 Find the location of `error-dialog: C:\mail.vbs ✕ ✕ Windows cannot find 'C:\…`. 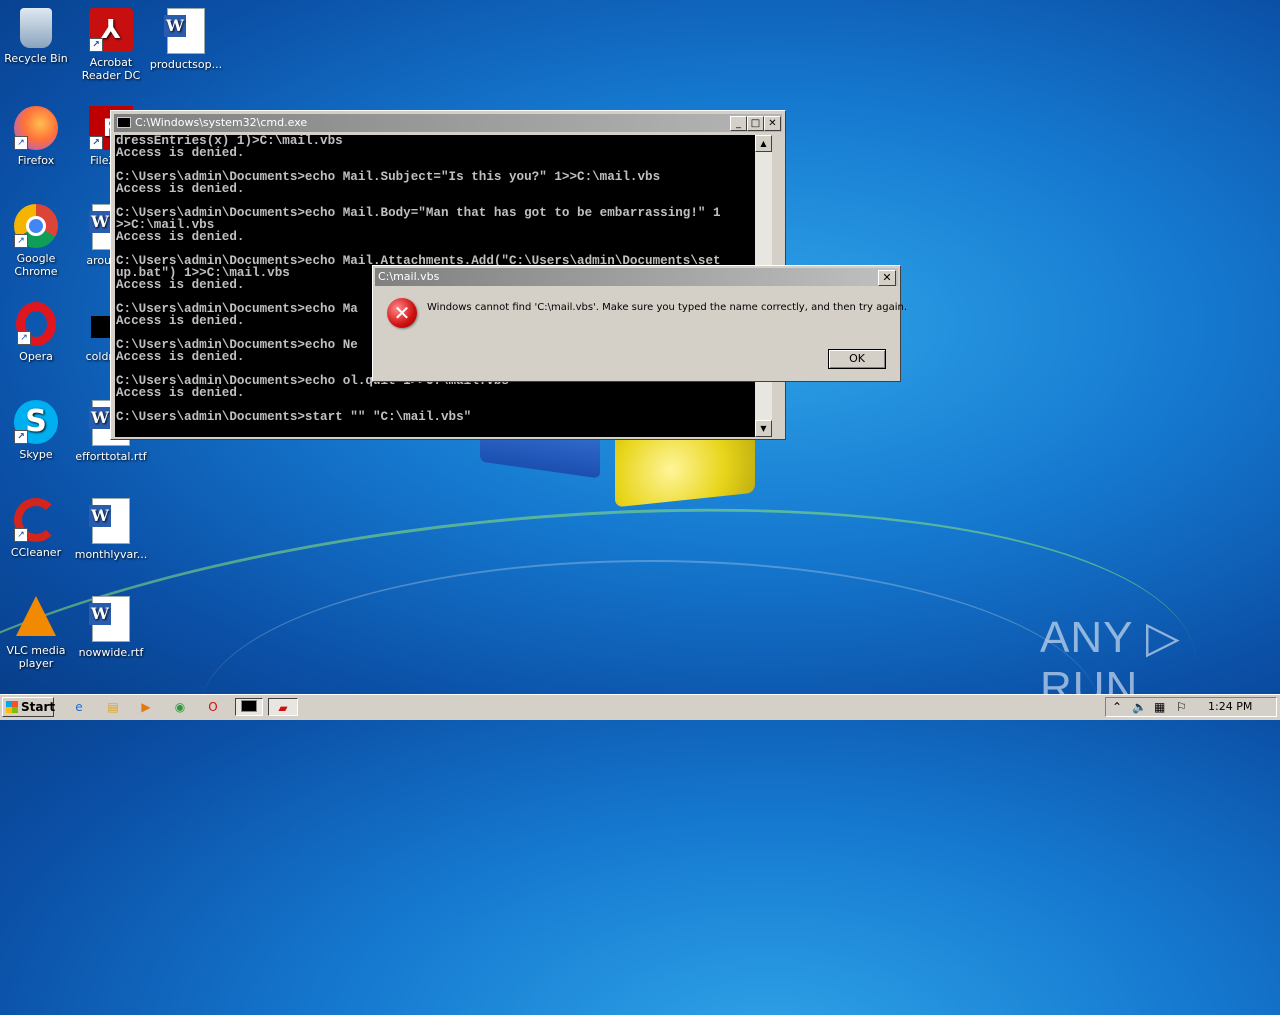

error-dialog: C:\mail.vbs ✕ ✕ Windows cannot find 'C:\… is located at coordinates (639, 323).